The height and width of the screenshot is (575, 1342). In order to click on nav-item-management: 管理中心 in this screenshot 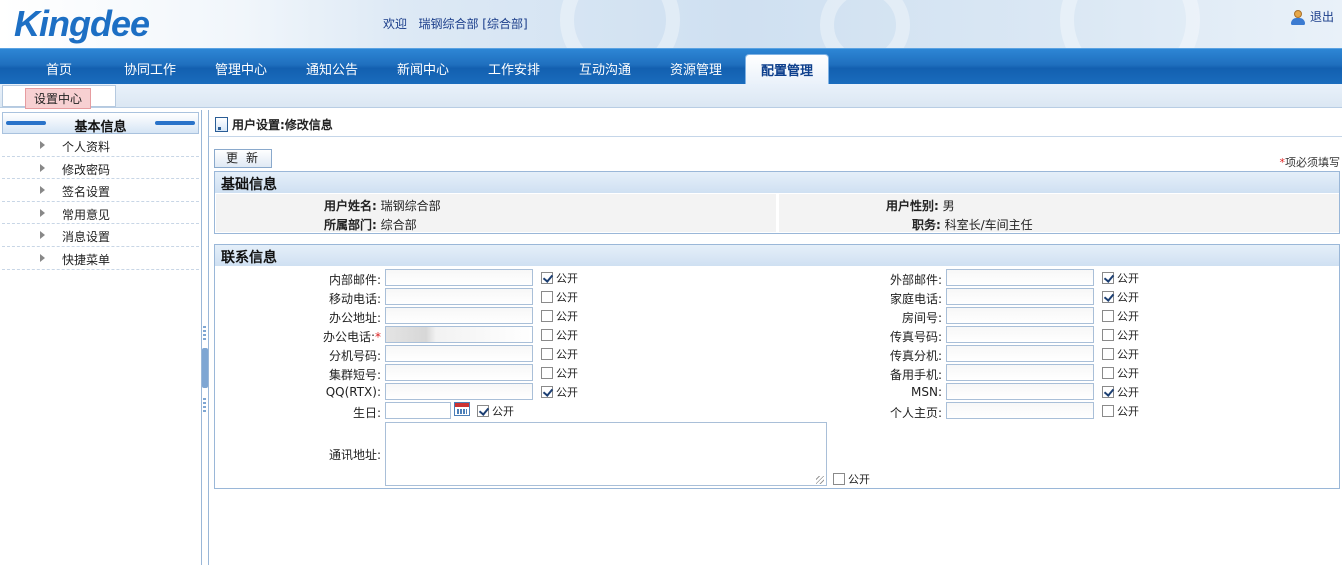, I will do `click(241, 68)`.